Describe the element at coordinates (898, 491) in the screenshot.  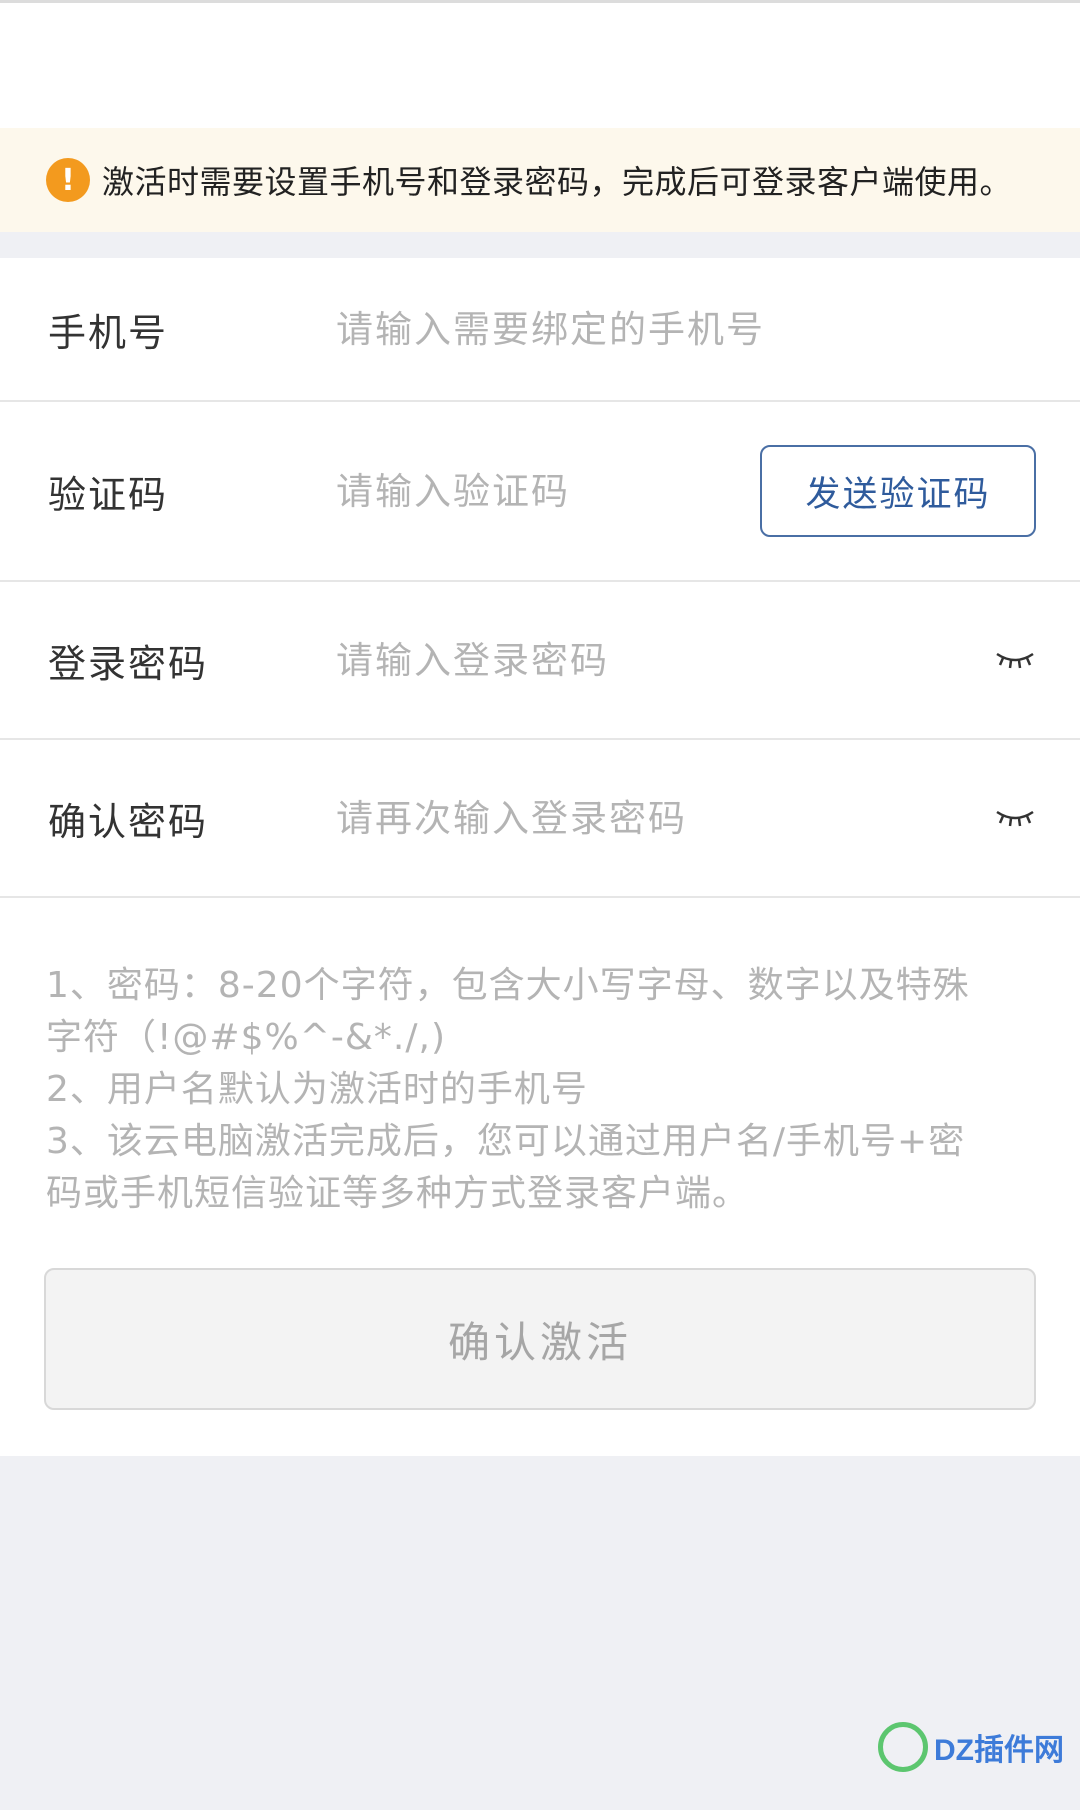
I see `send-code-button: 发送验证码` at that location.